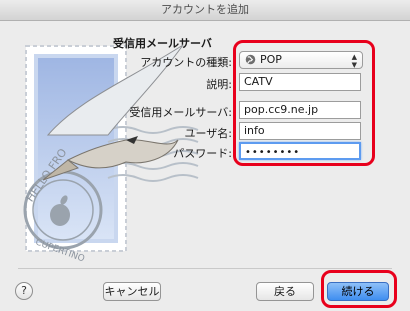 This screenshot has width=410, height=311. I want to click on username-label: ユーザ名:, so click(208, 133).